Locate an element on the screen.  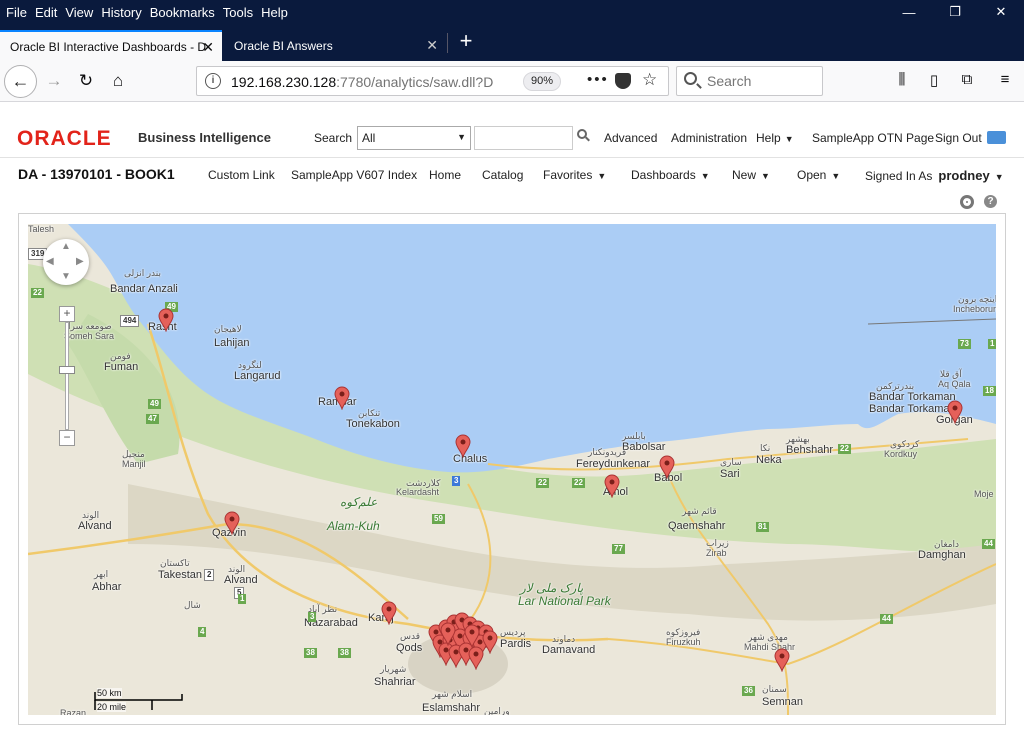
pan-left-icon: ◀ is located at coordinates (50, 261).